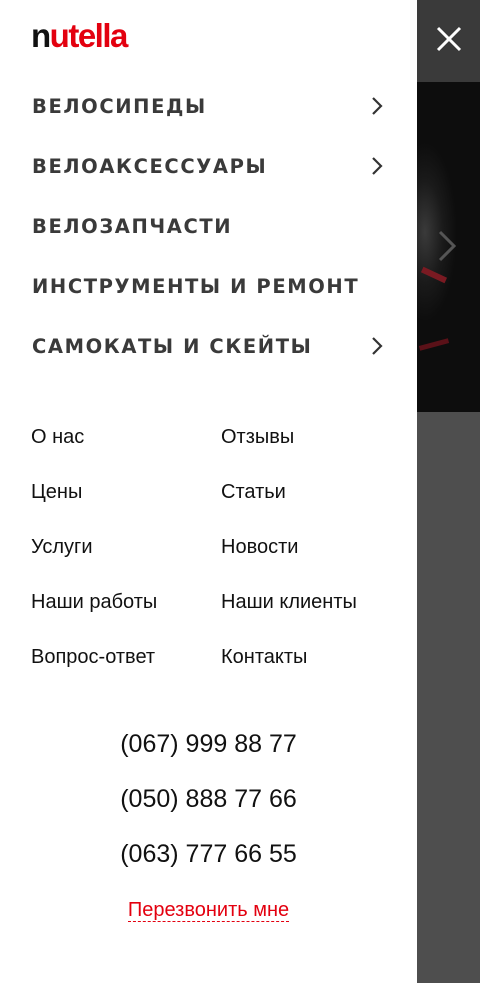 The image size is (480, 983). What do you see at coordinates (93, 657) in the screenshot?
I see `link-faq: Вопрос-ответ` at bounding box center [93, 657].